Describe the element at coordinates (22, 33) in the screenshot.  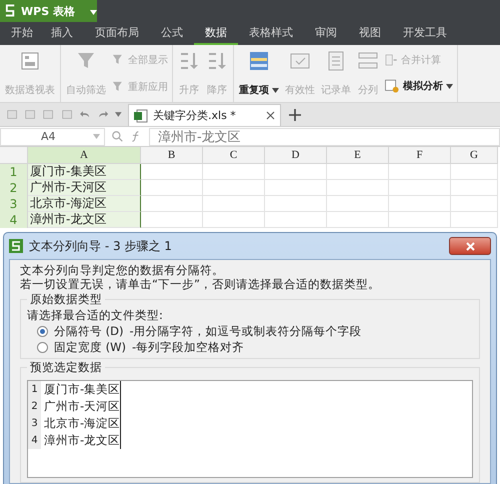
I see `menu-tab: 开始` at that location.